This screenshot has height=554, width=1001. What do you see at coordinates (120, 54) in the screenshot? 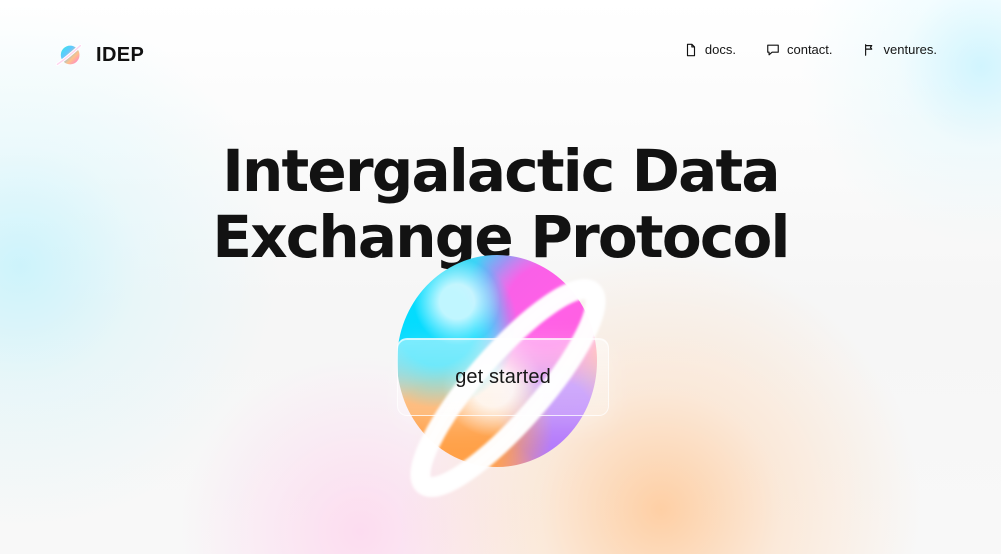
I see `brand-name: IDEP` at bounding box center [120, 54].